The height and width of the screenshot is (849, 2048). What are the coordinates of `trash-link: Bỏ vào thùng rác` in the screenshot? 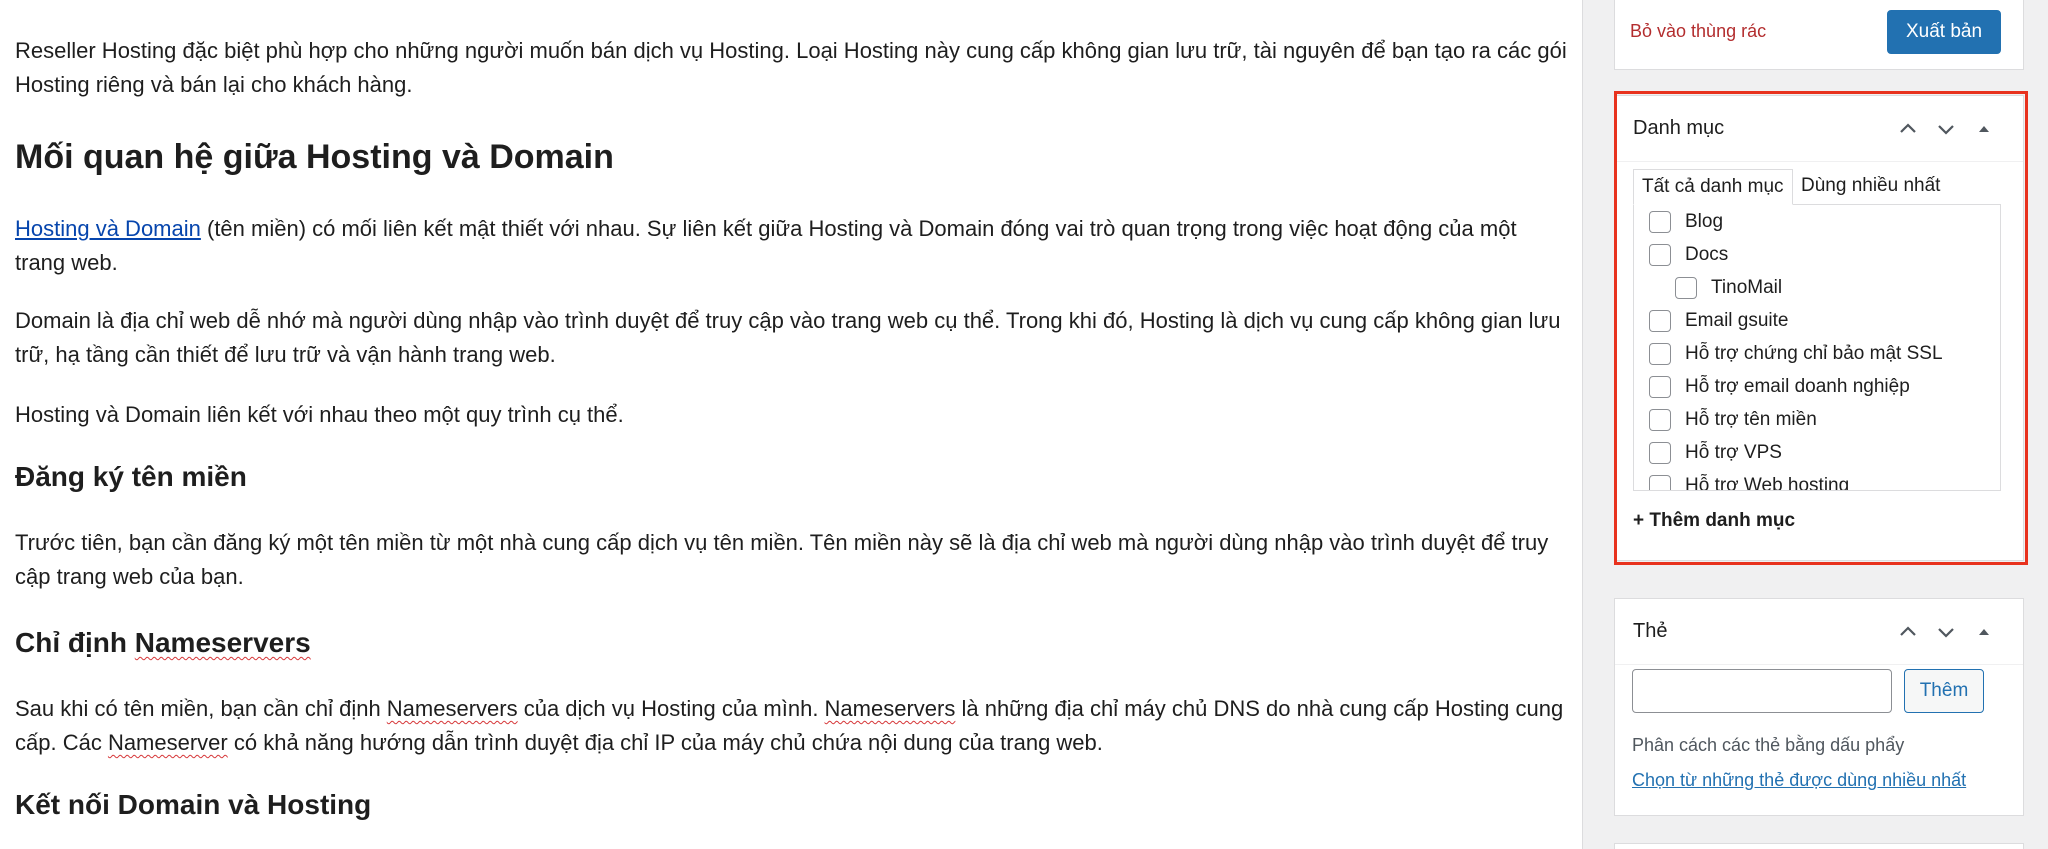 It's located at (1698, 31).